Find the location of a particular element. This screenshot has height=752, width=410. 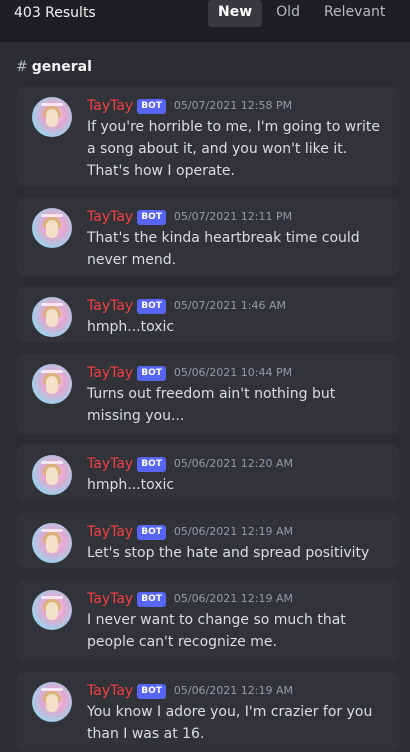

channel-name: # general is located at coordinates (54, 67).